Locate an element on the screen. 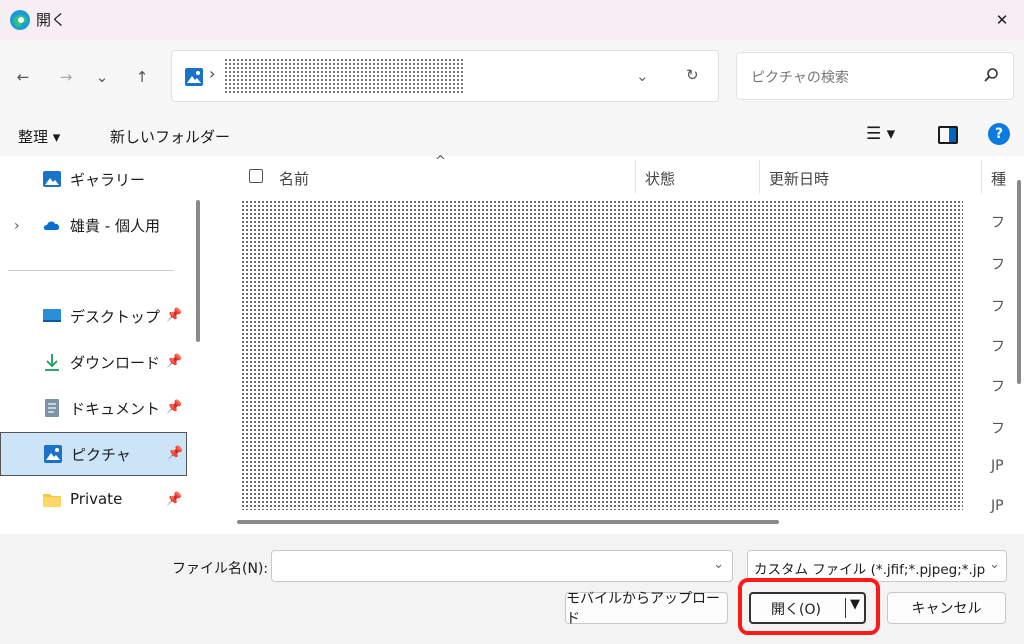  recent-locations-button: ⌄ is located at coordinates (102, 77).